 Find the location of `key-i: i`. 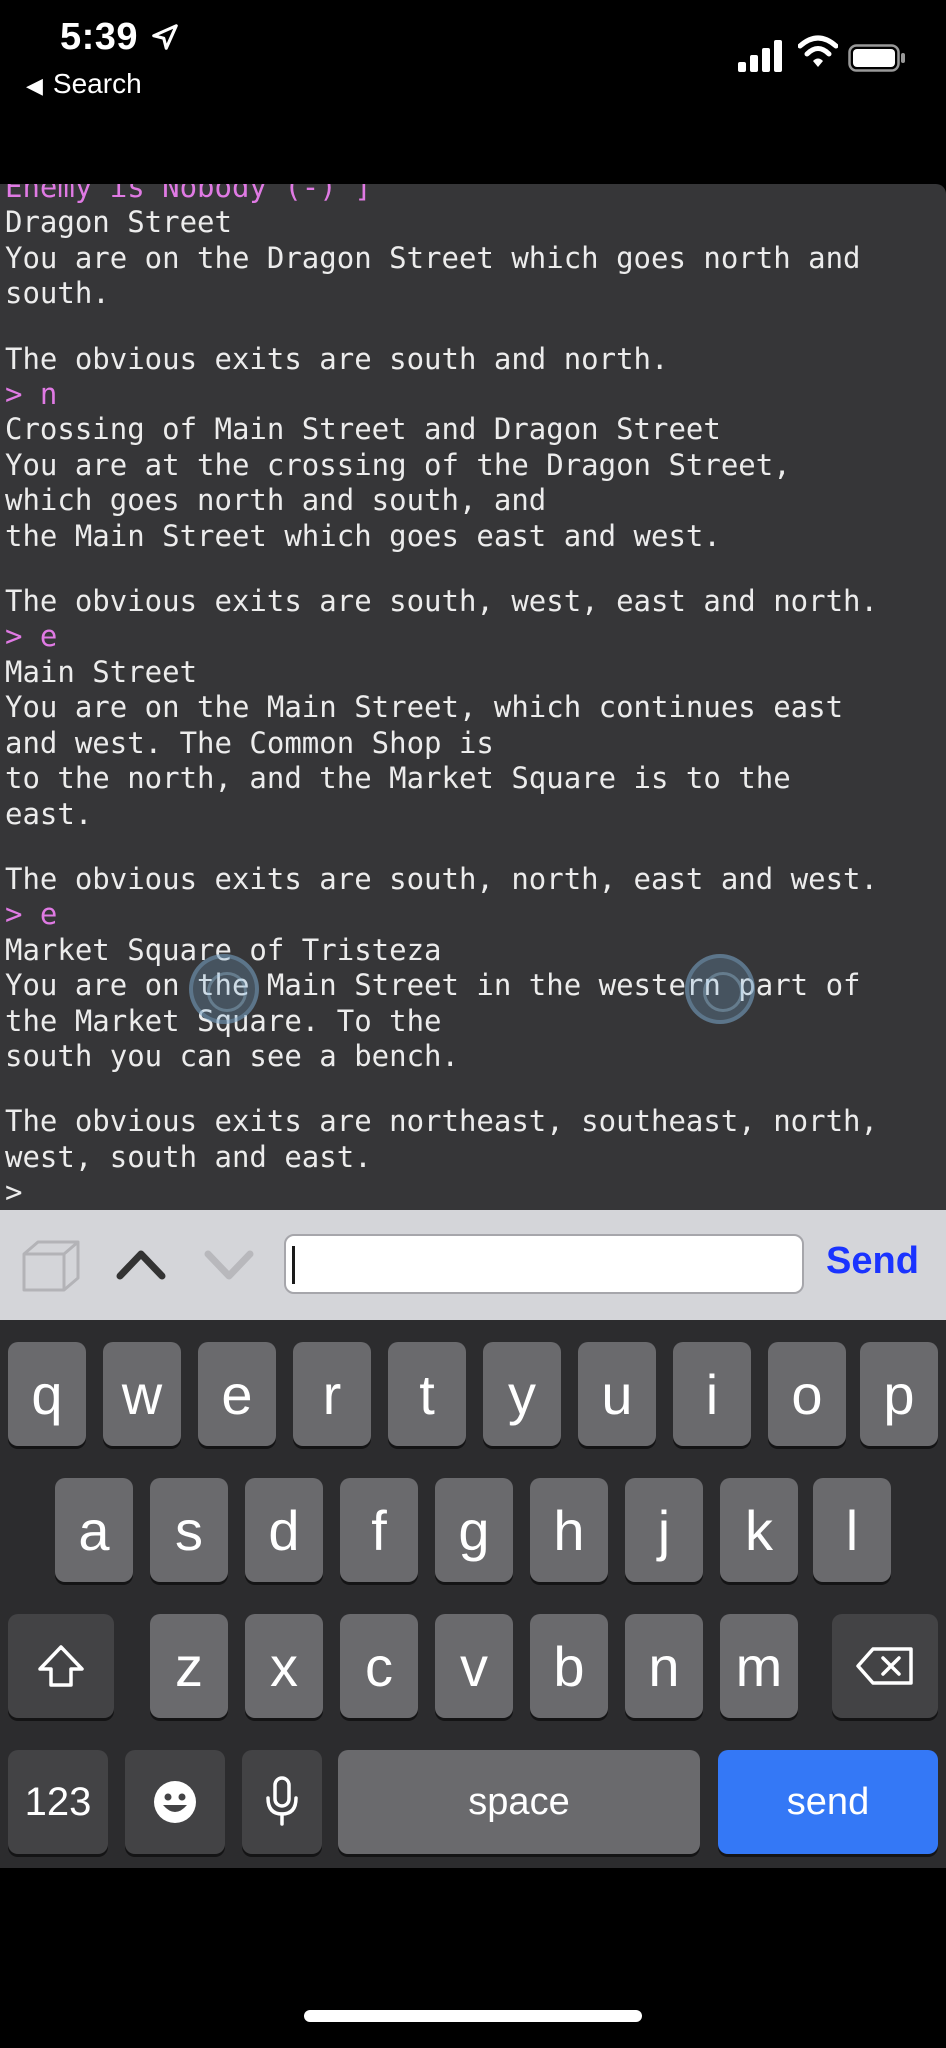

key-i: i is located at coordinates (712, 1394).